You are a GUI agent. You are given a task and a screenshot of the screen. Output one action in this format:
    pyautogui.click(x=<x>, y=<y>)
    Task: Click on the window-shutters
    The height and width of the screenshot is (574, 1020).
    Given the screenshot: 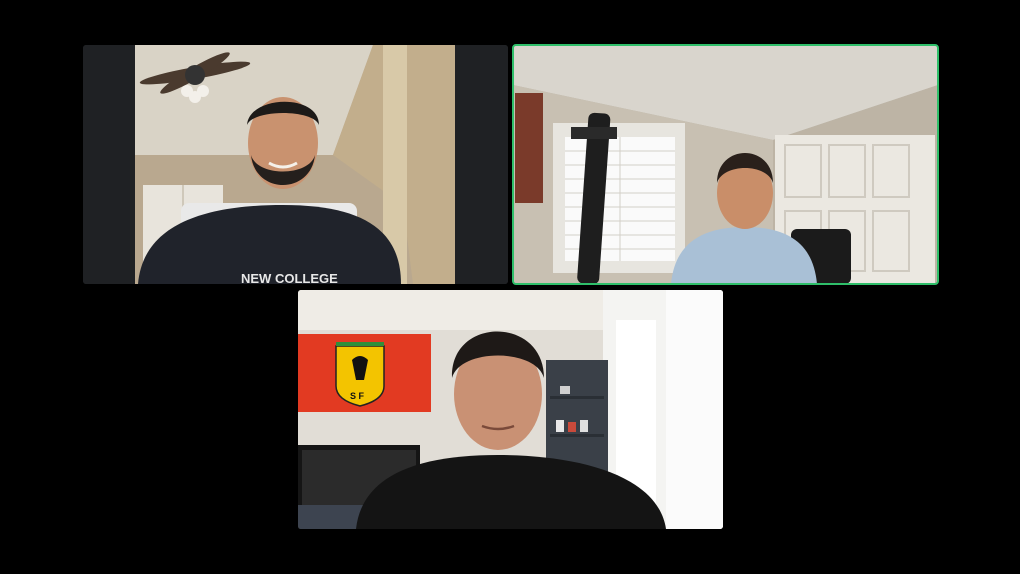 What is the action you would take?
    pyautogui.click(x=619, y=198)
    